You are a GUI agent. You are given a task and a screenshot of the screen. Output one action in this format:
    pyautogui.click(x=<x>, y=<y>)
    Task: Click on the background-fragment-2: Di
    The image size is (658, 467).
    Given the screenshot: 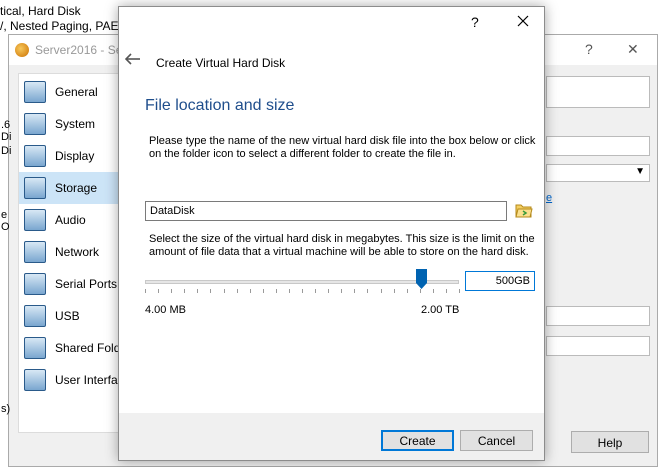 What is the action you would take?
    pyautogui.click(x=6, y=137)
    